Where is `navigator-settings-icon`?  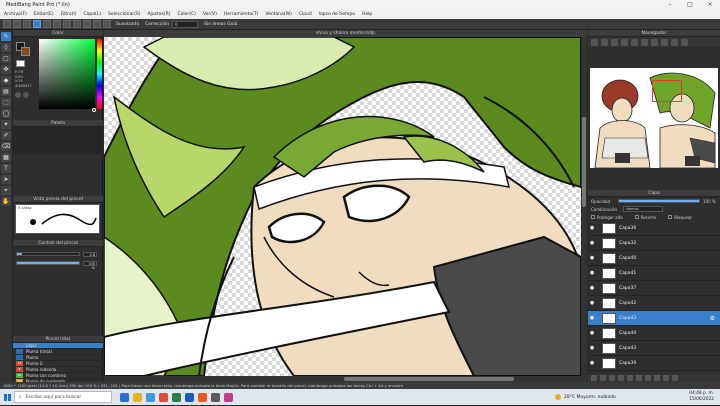
navigator-settings-icon is located at coordinates (684, 42).